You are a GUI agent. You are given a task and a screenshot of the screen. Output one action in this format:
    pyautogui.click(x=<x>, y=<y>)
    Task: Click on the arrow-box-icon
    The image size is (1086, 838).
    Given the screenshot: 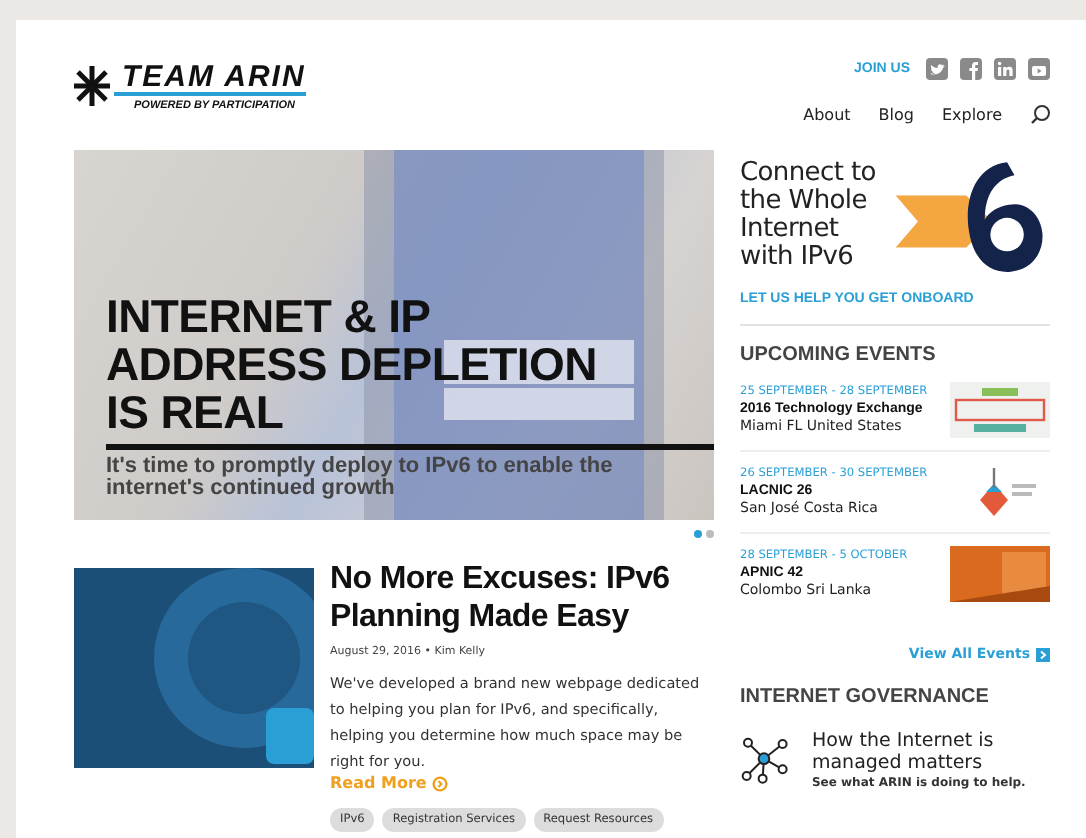 What is the action you would take?
    pyautogui.click(x=1043, y=654)
    